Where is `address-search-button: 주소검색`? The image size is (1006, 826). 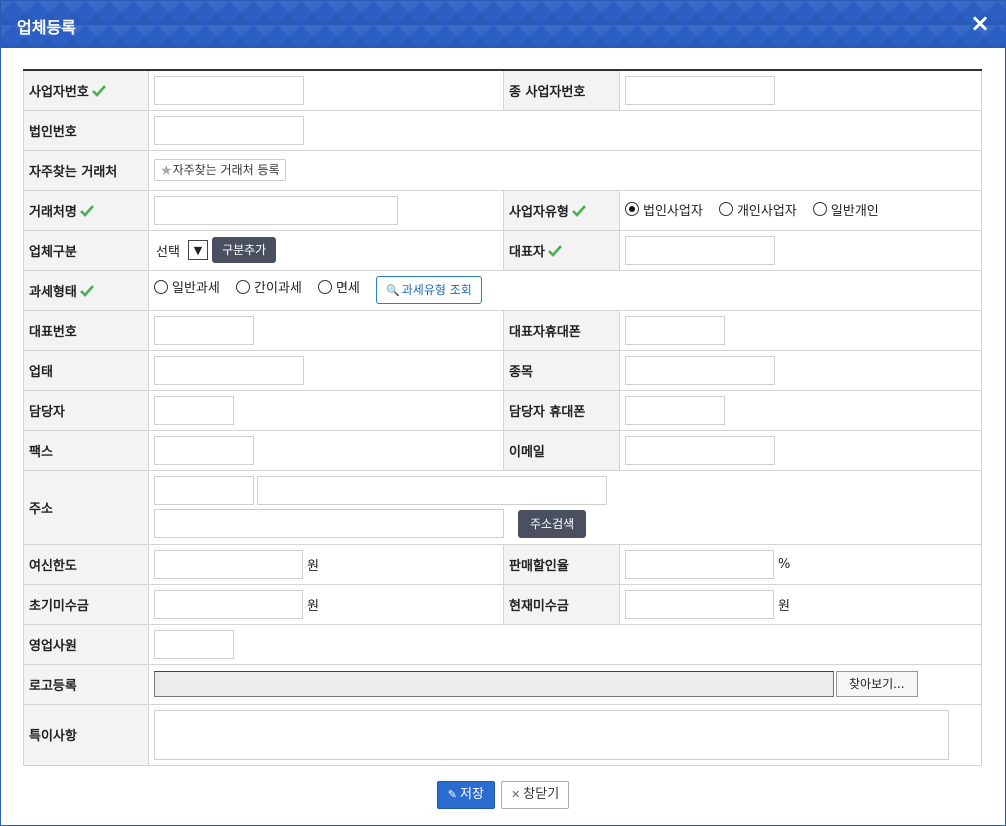 address-search-button: 주소검색 is located at coordinates (552, 523).